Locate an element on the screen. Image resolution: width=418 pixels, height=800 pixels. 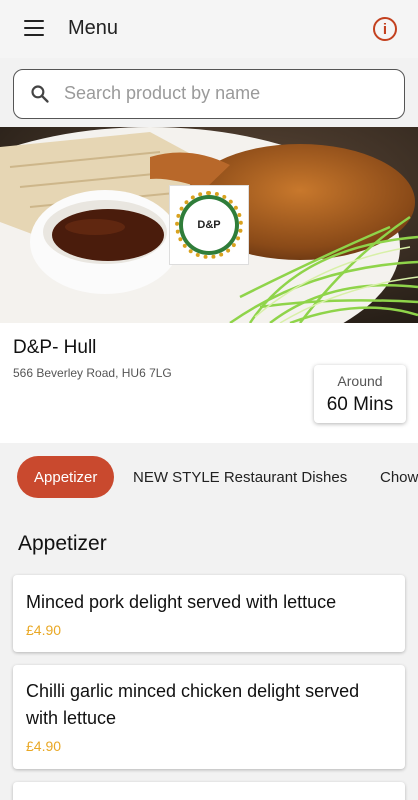
product-name: Minced pork delight served with lettuce is located at coordinates (181, 602).